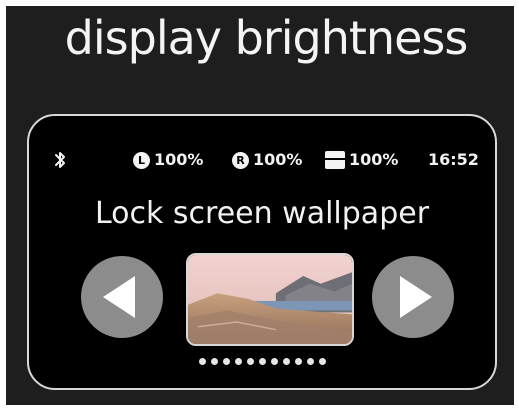 This screenshot has width=519, height=410. What do you see at coordinates (416, 297) in the screenshot?
I see `chevron-right-icon` at bounding box center [416, 297].